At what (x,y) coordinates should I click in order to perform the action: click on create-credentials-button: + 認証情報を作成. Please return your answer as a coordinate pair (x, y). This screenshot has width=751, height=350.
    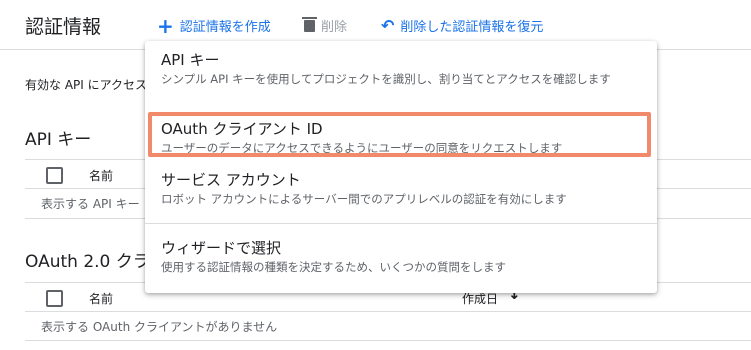
    Looking at the image, I should click on (214, 25).